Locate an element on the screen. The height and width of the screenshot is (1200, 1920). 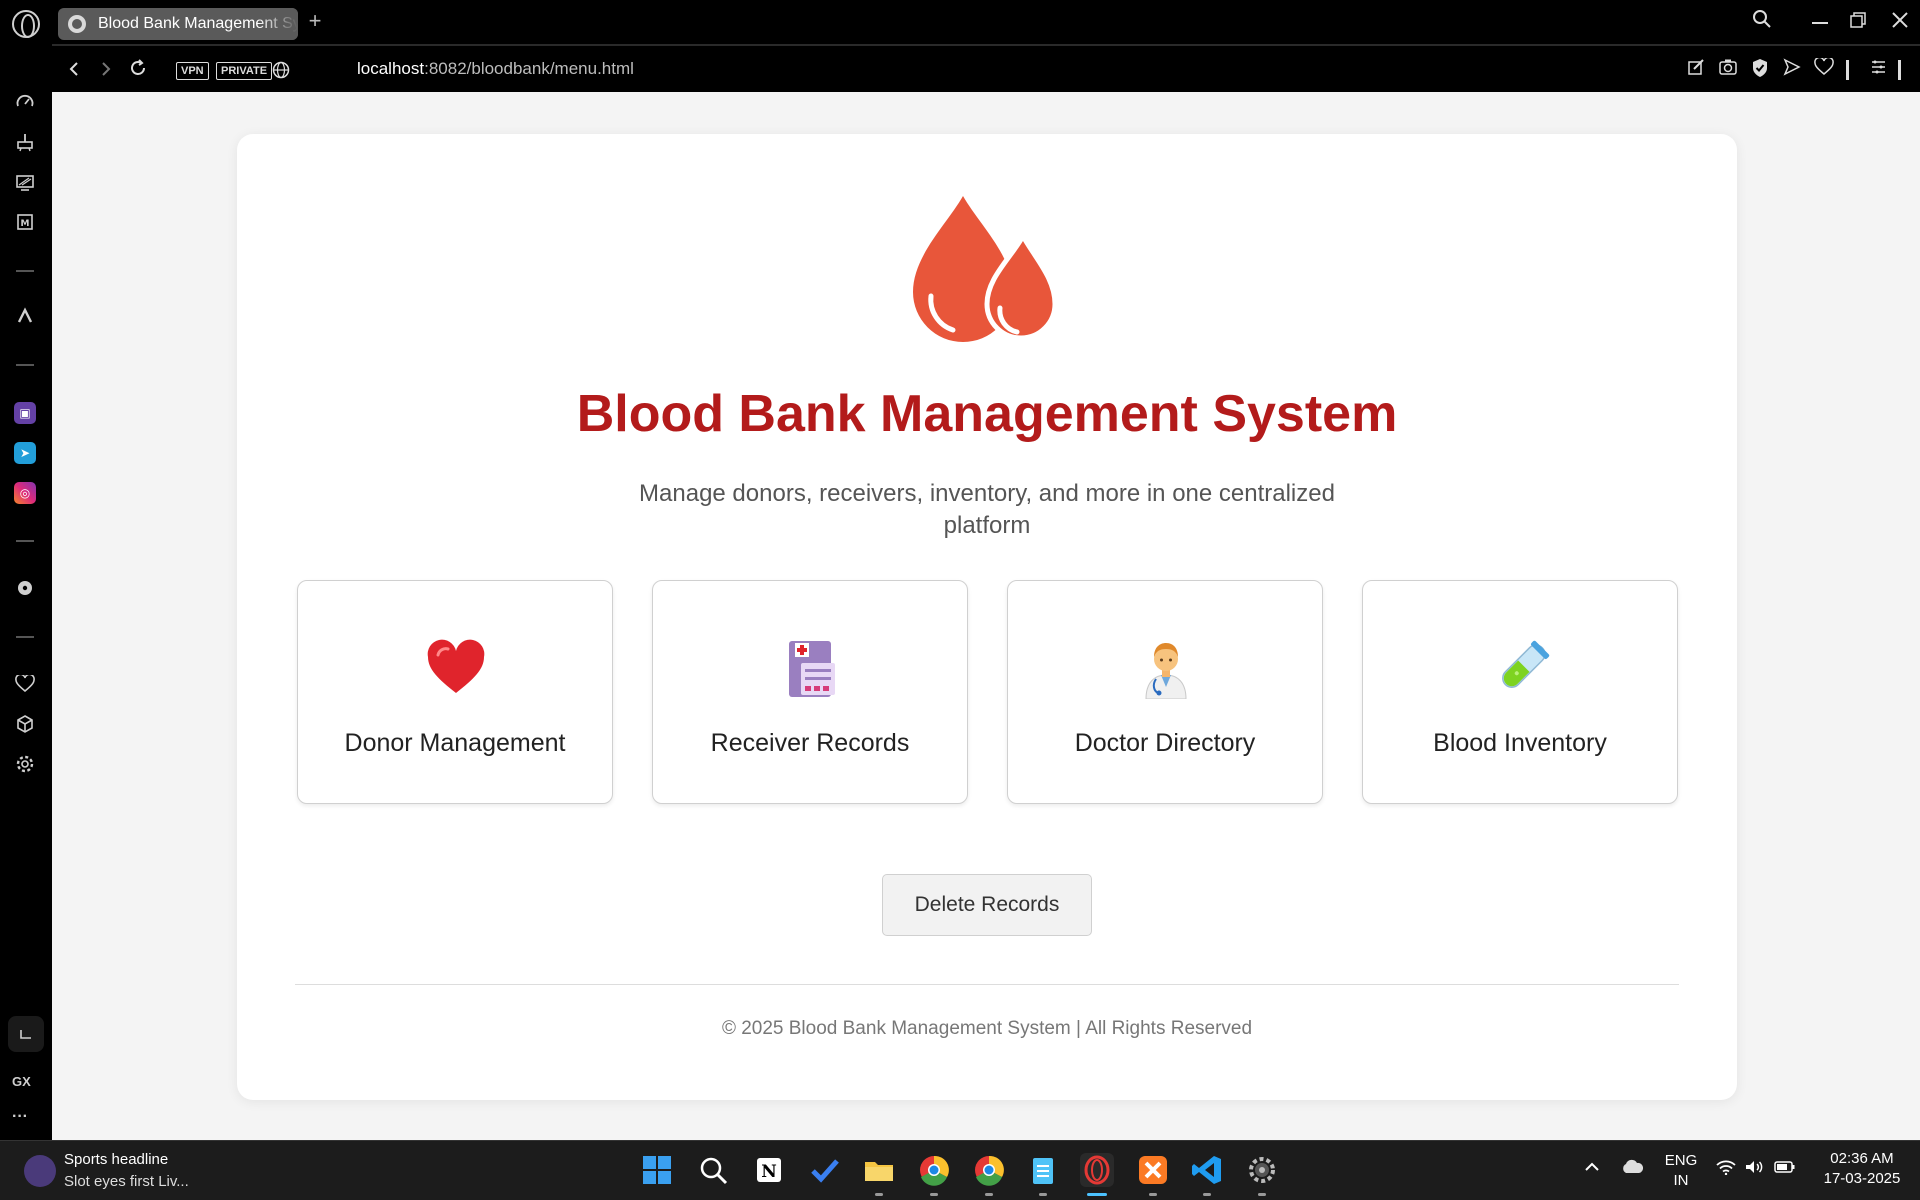
receiver-records-card: Receiver Records is located at coordinates (810, 692).